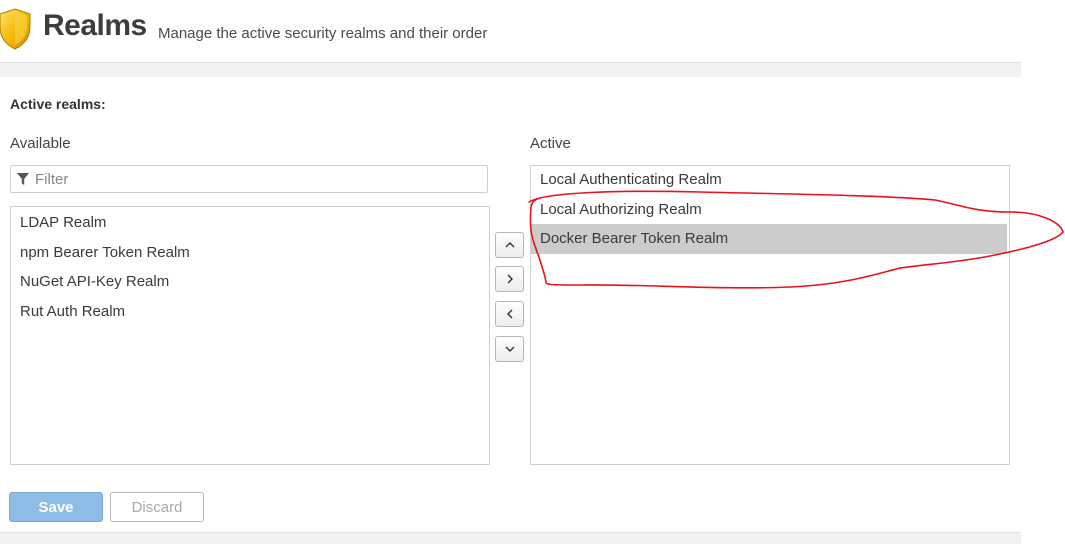 The height and width of the screenshot is (544, 1065). I want to click on discard-button: Discard, so click(157, 507).